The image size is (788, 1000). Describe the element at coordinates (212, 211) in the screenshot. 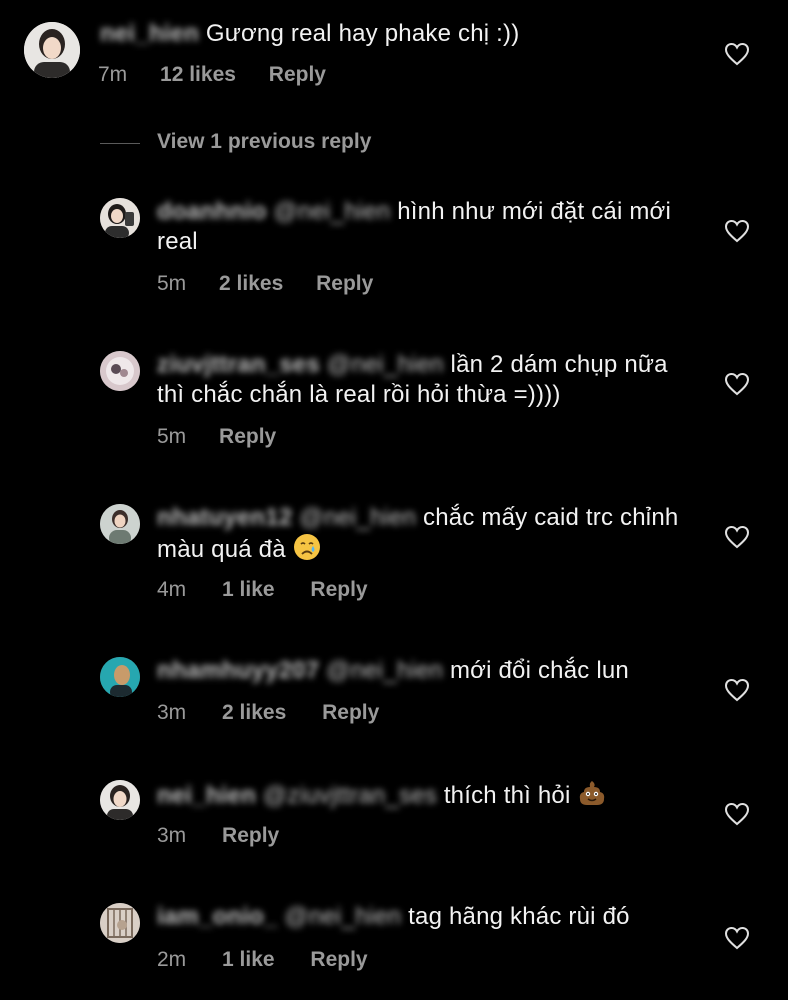

I see `comment-username: doanhnio` at that location.